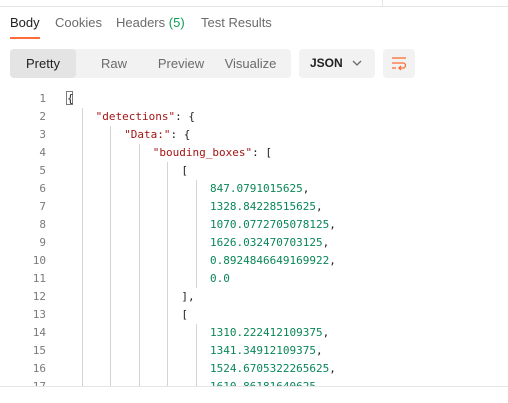 Image resolution: width=508 pixels, height=403 pixels. What do you see at coordinates (254, 99) in the screenshot?
I see `code-line: 1{` at bounding box center [254, 99].